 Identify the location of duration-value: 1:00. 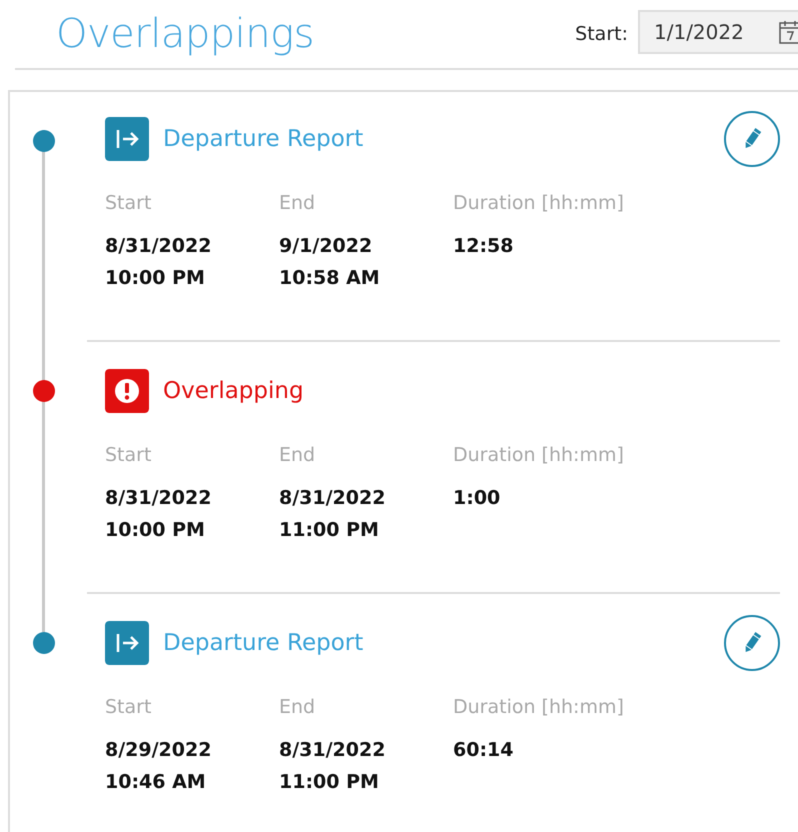
(477, 498).